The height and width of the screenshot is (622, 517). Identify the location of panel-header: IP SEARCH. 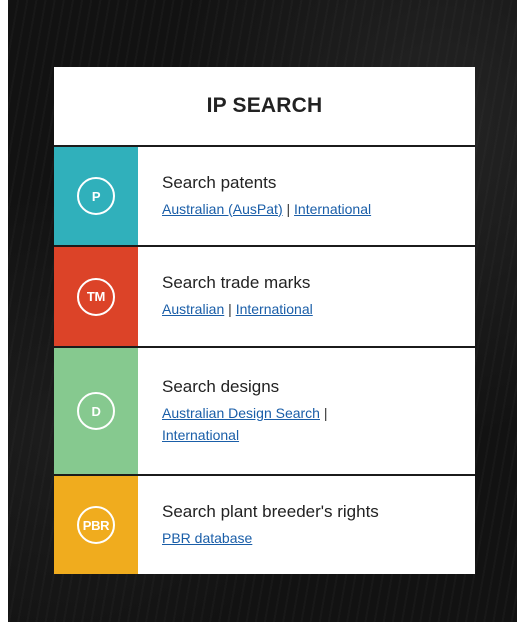
(264, 107).